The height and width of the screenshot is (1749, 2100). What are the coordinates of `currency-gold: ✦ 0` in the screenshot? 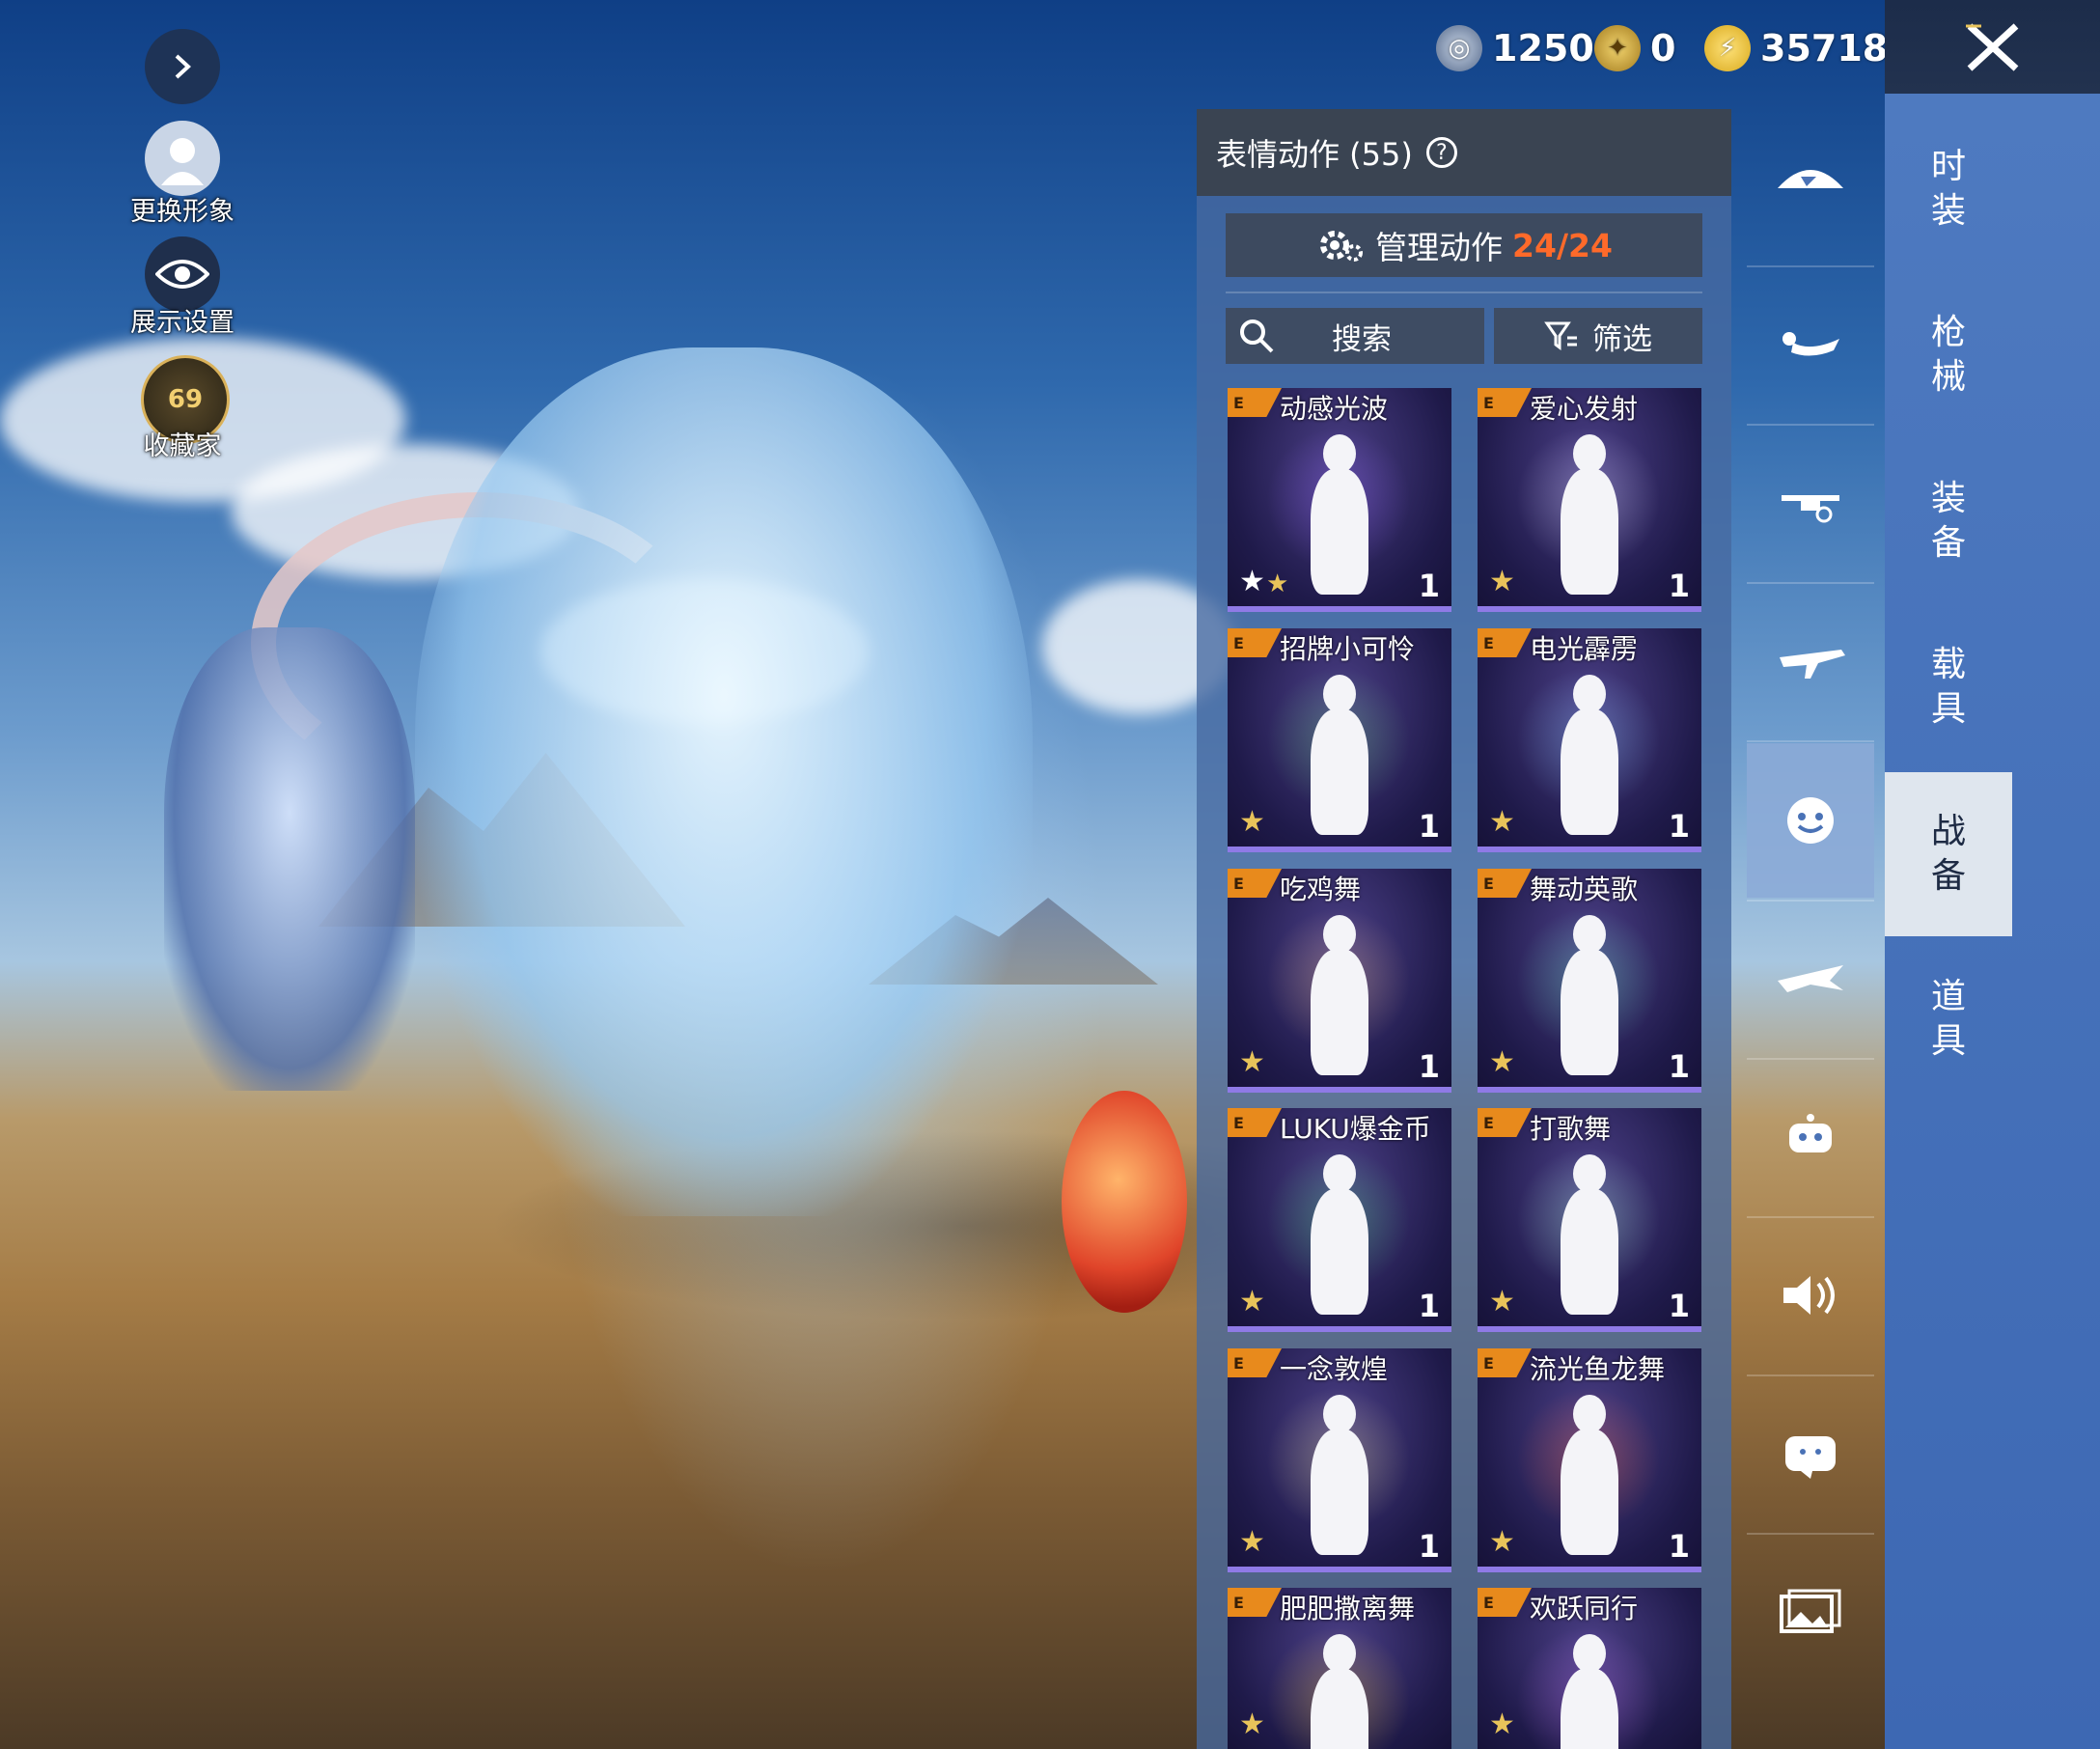 It's located at (1634, 48).